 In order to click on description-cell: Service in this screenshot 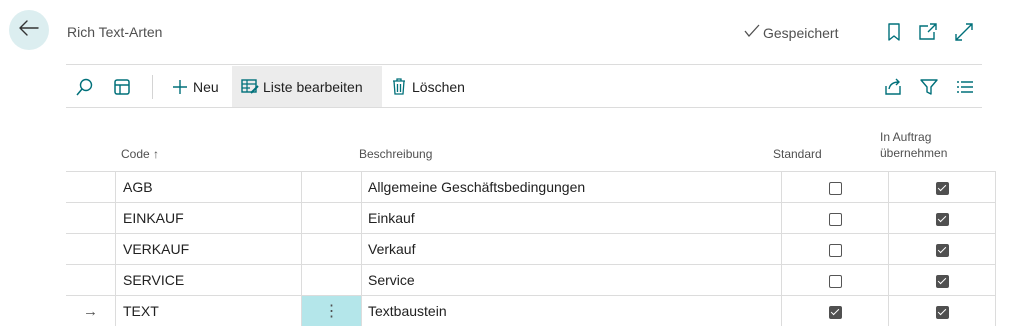, I will do `click(571, 280)`.